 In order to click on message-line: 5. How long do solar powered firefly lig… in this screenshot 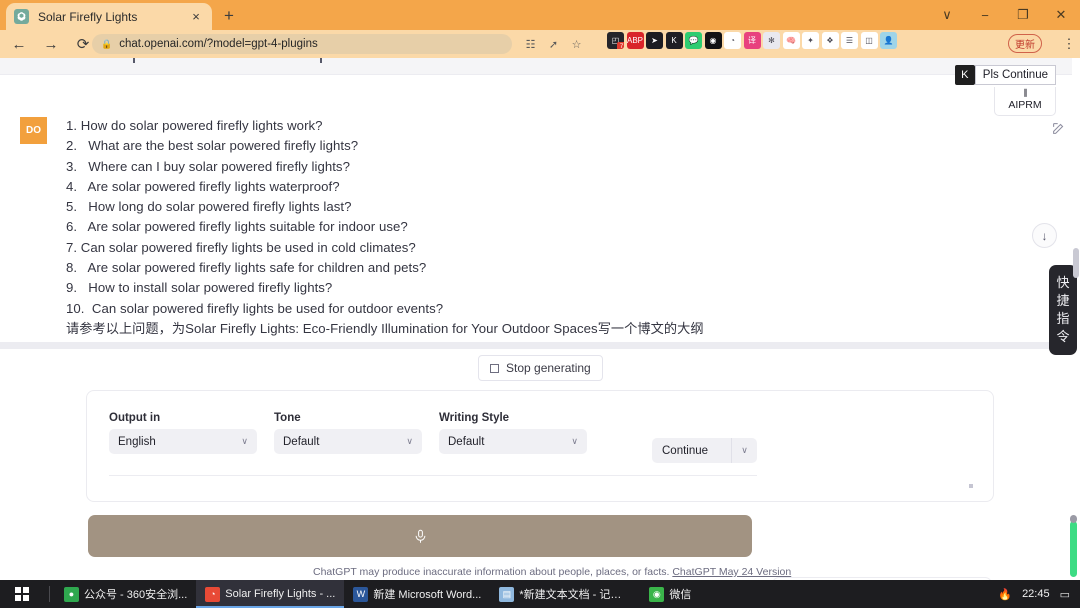, I will do `click(209, 207)`.